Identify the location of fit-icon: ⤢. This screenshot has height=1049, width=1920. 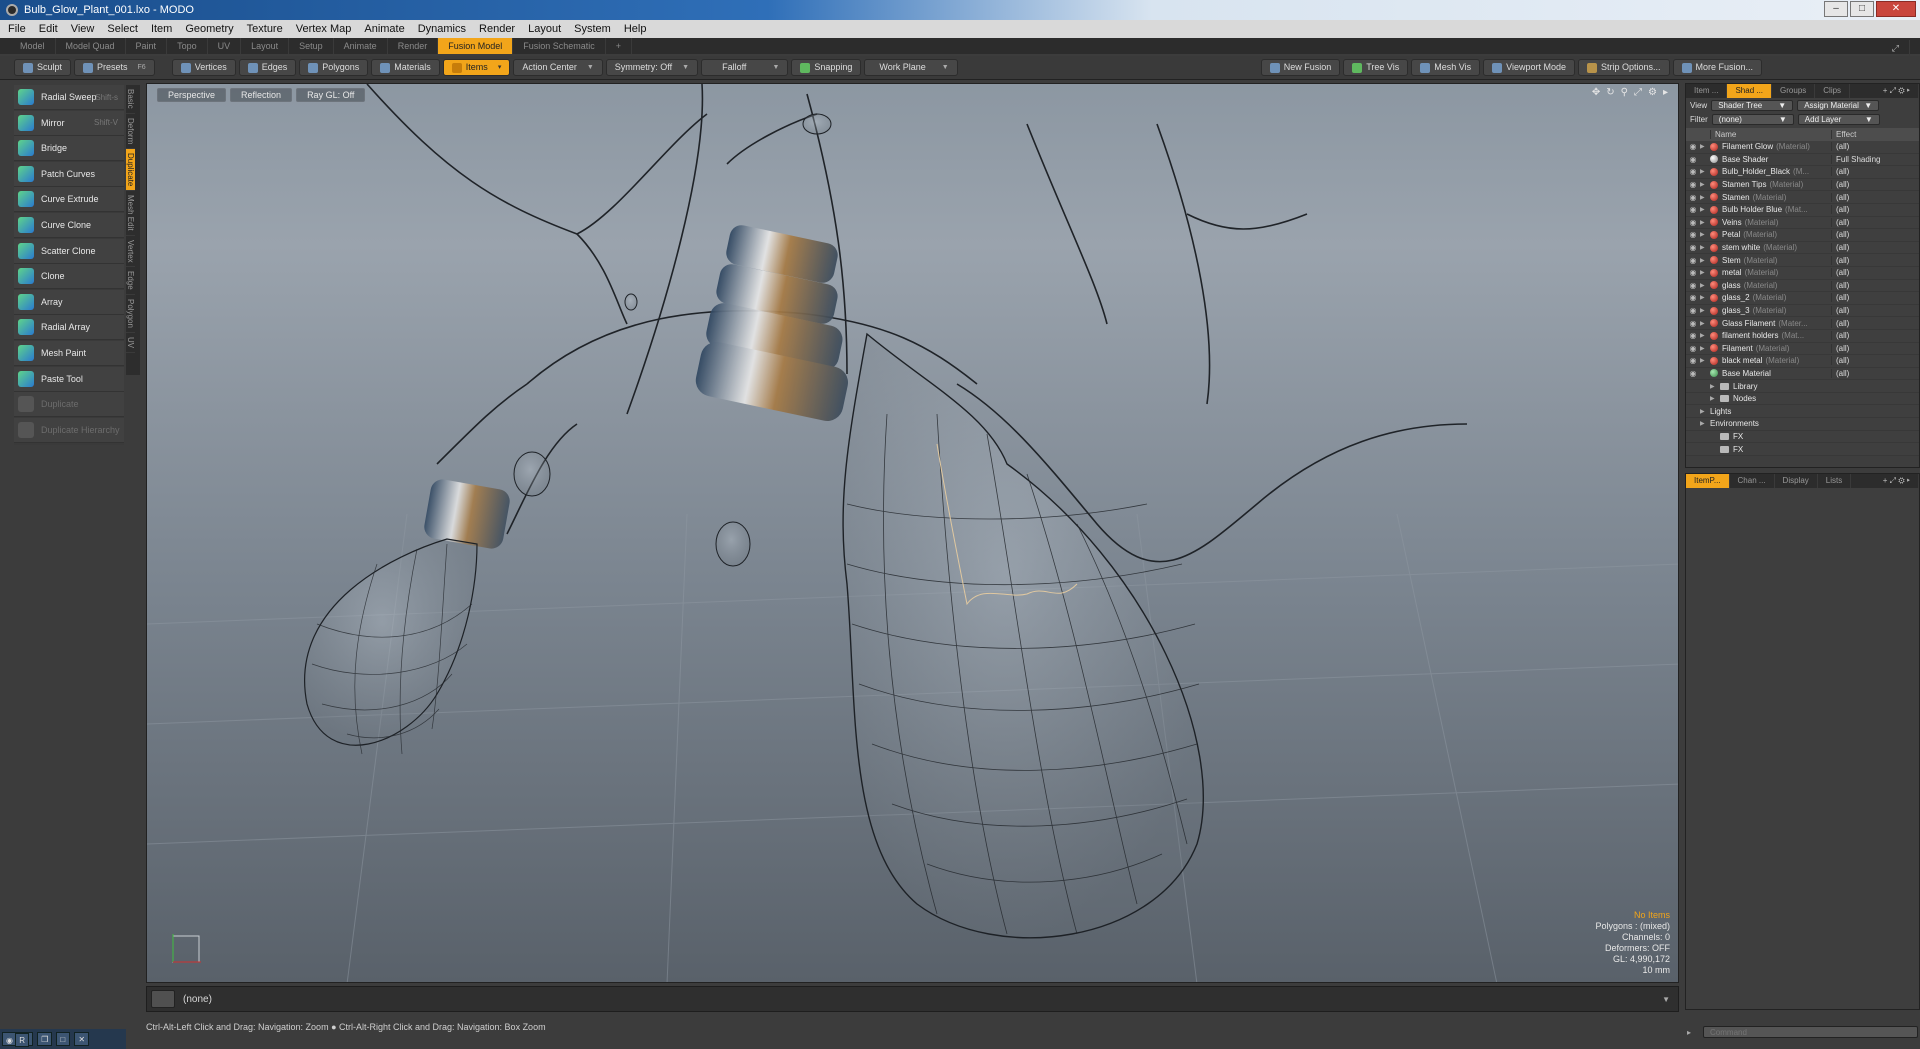
(1638, 92).